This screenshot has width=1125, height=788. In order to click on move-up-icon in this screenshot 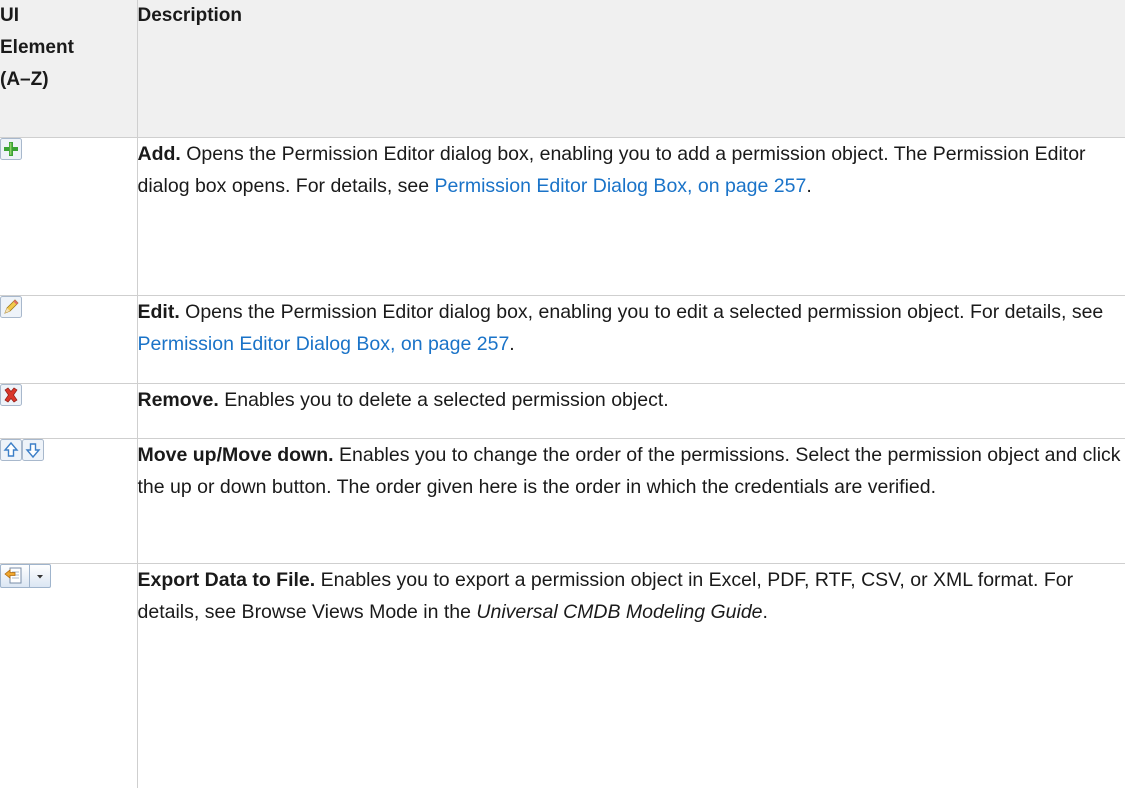, I will do `click(11, 452)`.